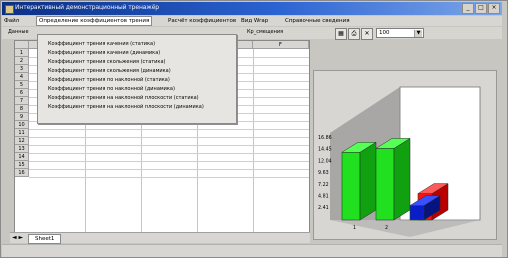  What do you see at coordinates (94, 21) in the screenshot?
I see `menu-item-friction: Определение коэффициентов трения` at bounding box center [94, 21].